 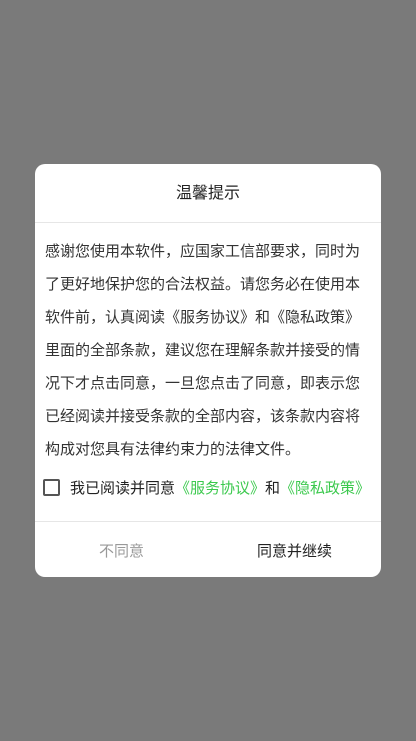 What do you see at coordinates (325, 487) in the screenshot?
I see `privacy-policy-link: 《隐私政策》` at bounding box center [325, 487].